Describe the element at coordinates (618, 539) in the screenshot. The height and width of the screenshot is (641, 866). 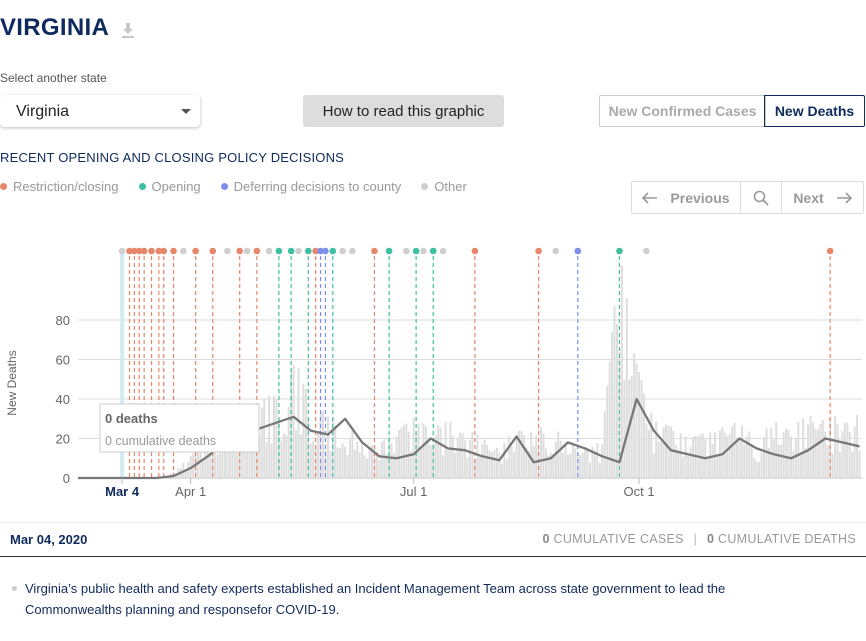
I see `cases-label: CUMULATIVE CASES` at that location.